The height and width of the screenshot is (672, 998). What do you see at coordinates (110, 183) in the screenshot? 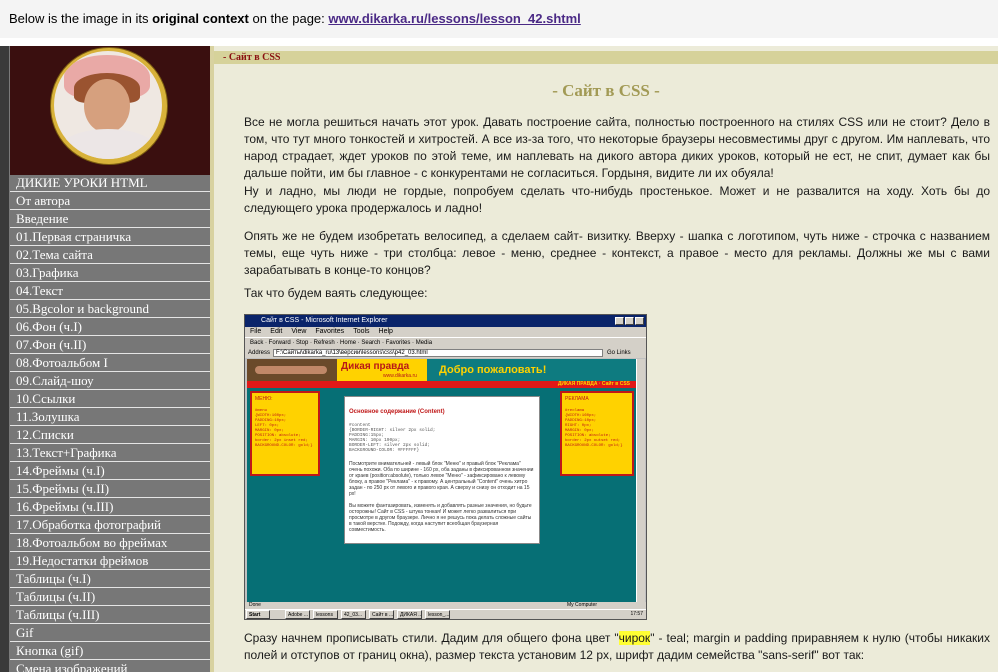
I see `sidebar-item: ДИКИЕ УРОКИ HTML` at bounding box center [110, 183].